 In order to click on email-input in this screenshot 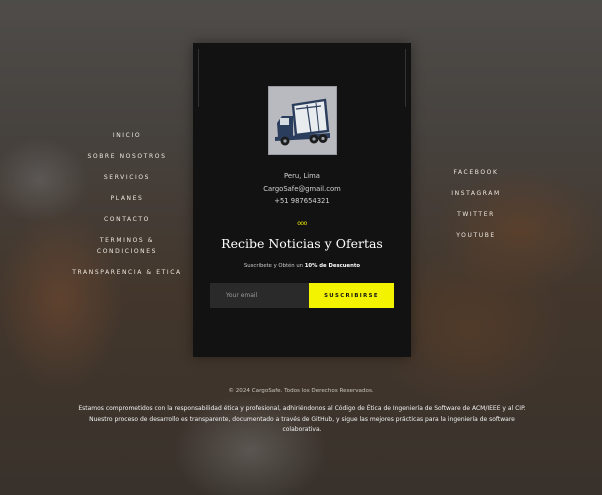, I will do `click(259, 295)`.